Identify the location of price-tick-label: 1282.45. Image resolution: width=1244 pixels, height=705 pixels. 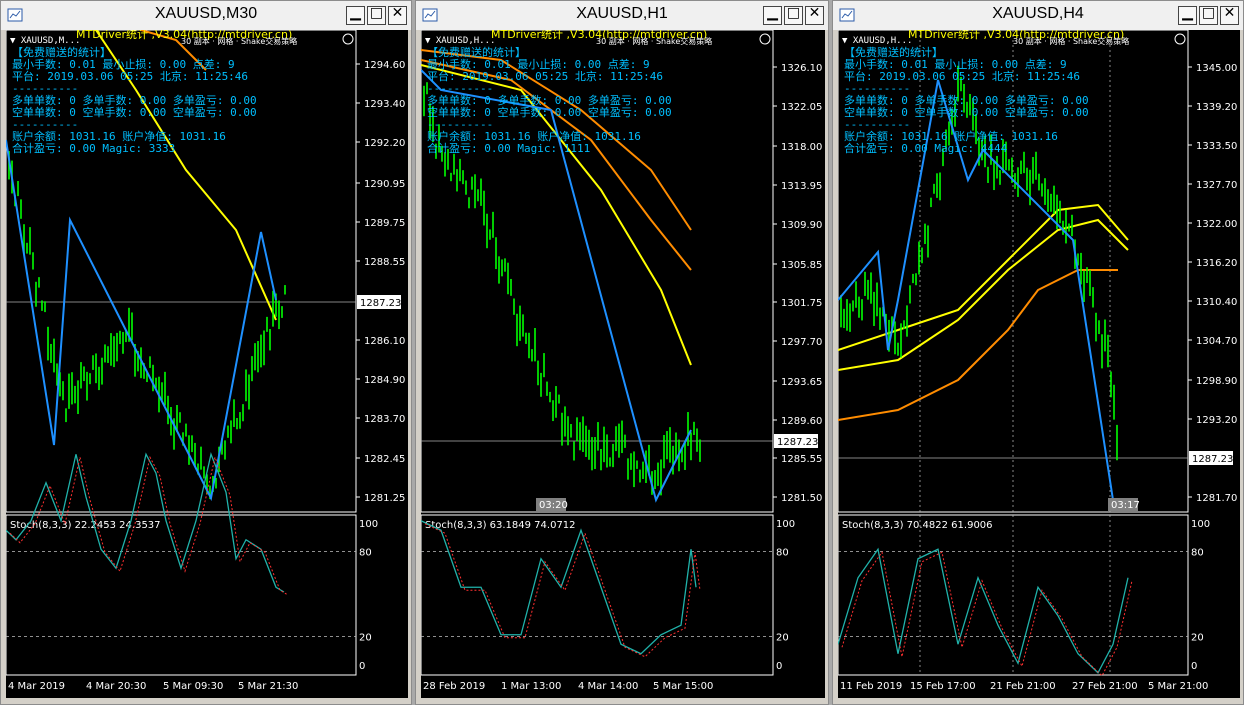
(384, 459).